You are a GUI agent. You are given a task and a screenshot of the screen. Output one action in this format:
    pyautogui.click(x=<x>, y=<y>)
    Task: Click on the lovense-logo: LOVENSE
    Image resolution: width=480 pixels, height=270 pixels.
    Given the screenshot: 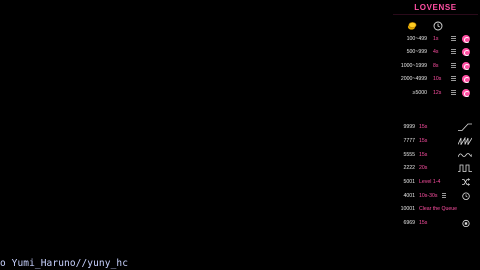 What is the action you would take?
    pyautogui.click(x=435, y=7)
    